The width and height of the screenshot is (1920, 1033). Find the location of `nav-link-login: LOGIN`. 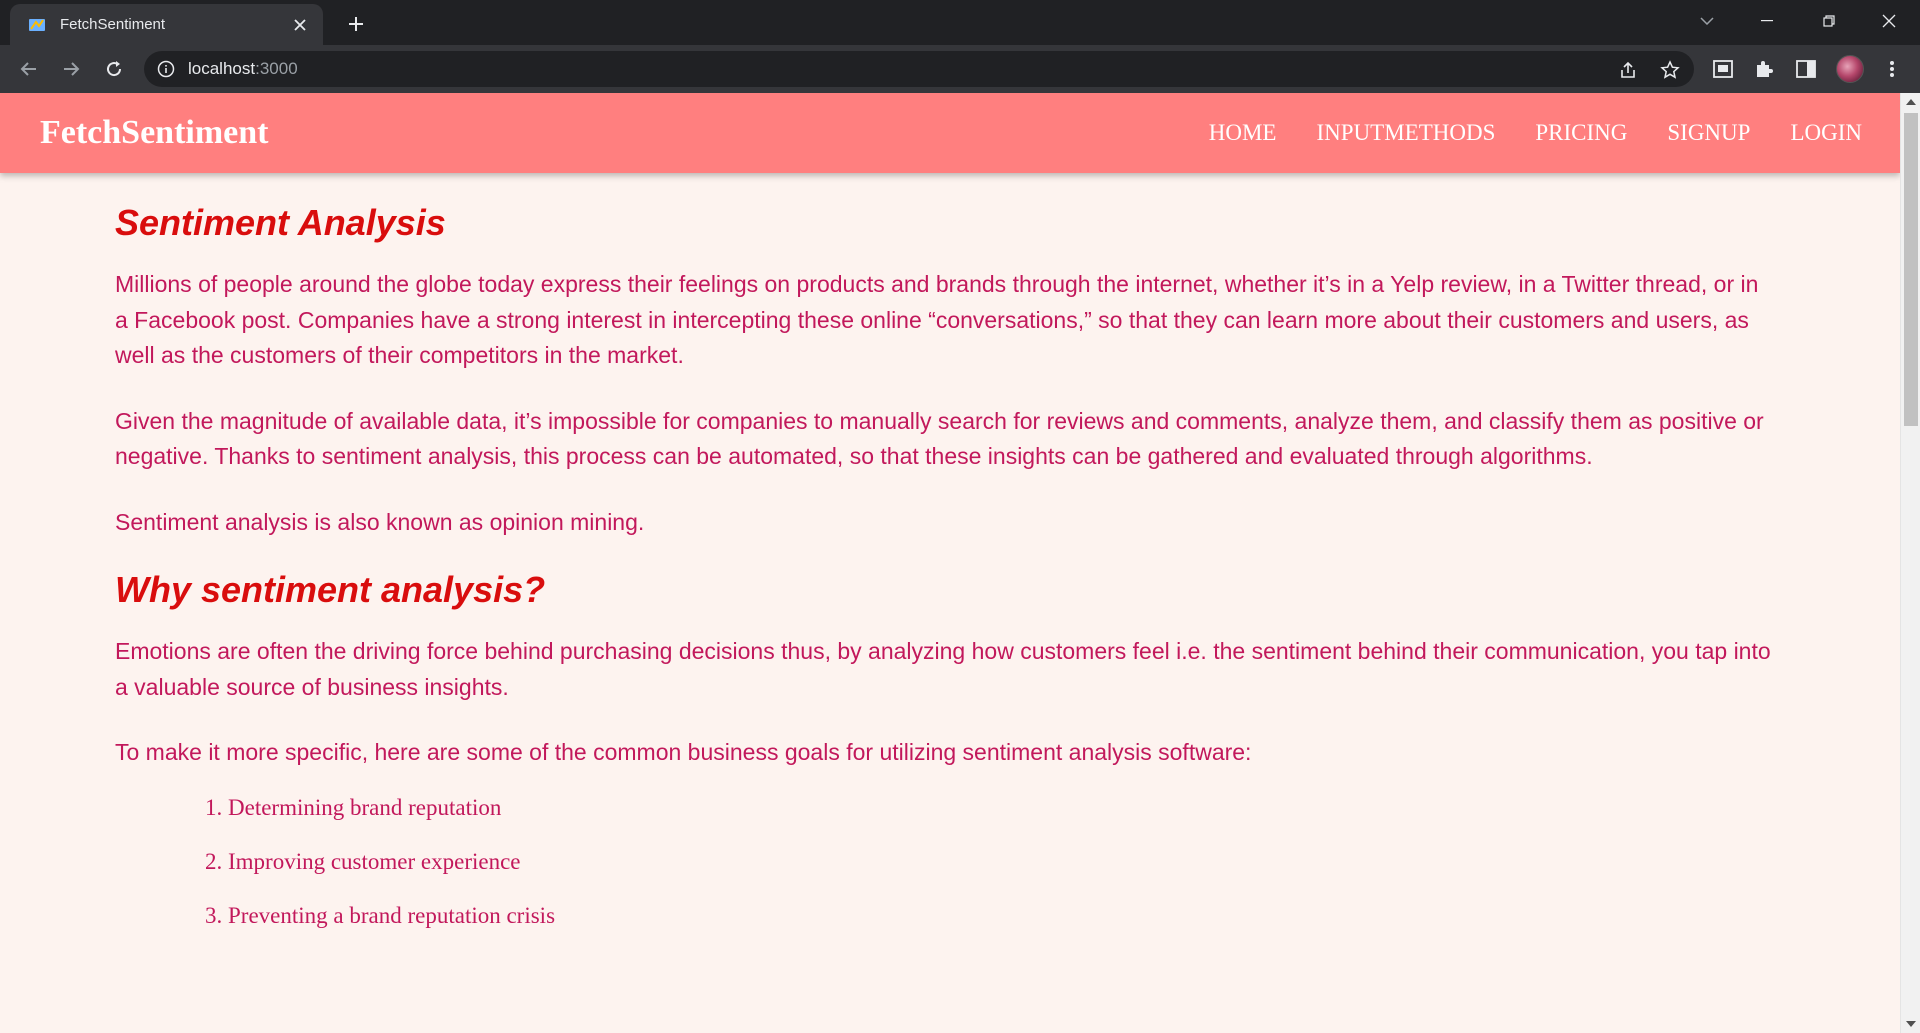

nav-link-login: LOGIN is located at coordinates (1826, 133).